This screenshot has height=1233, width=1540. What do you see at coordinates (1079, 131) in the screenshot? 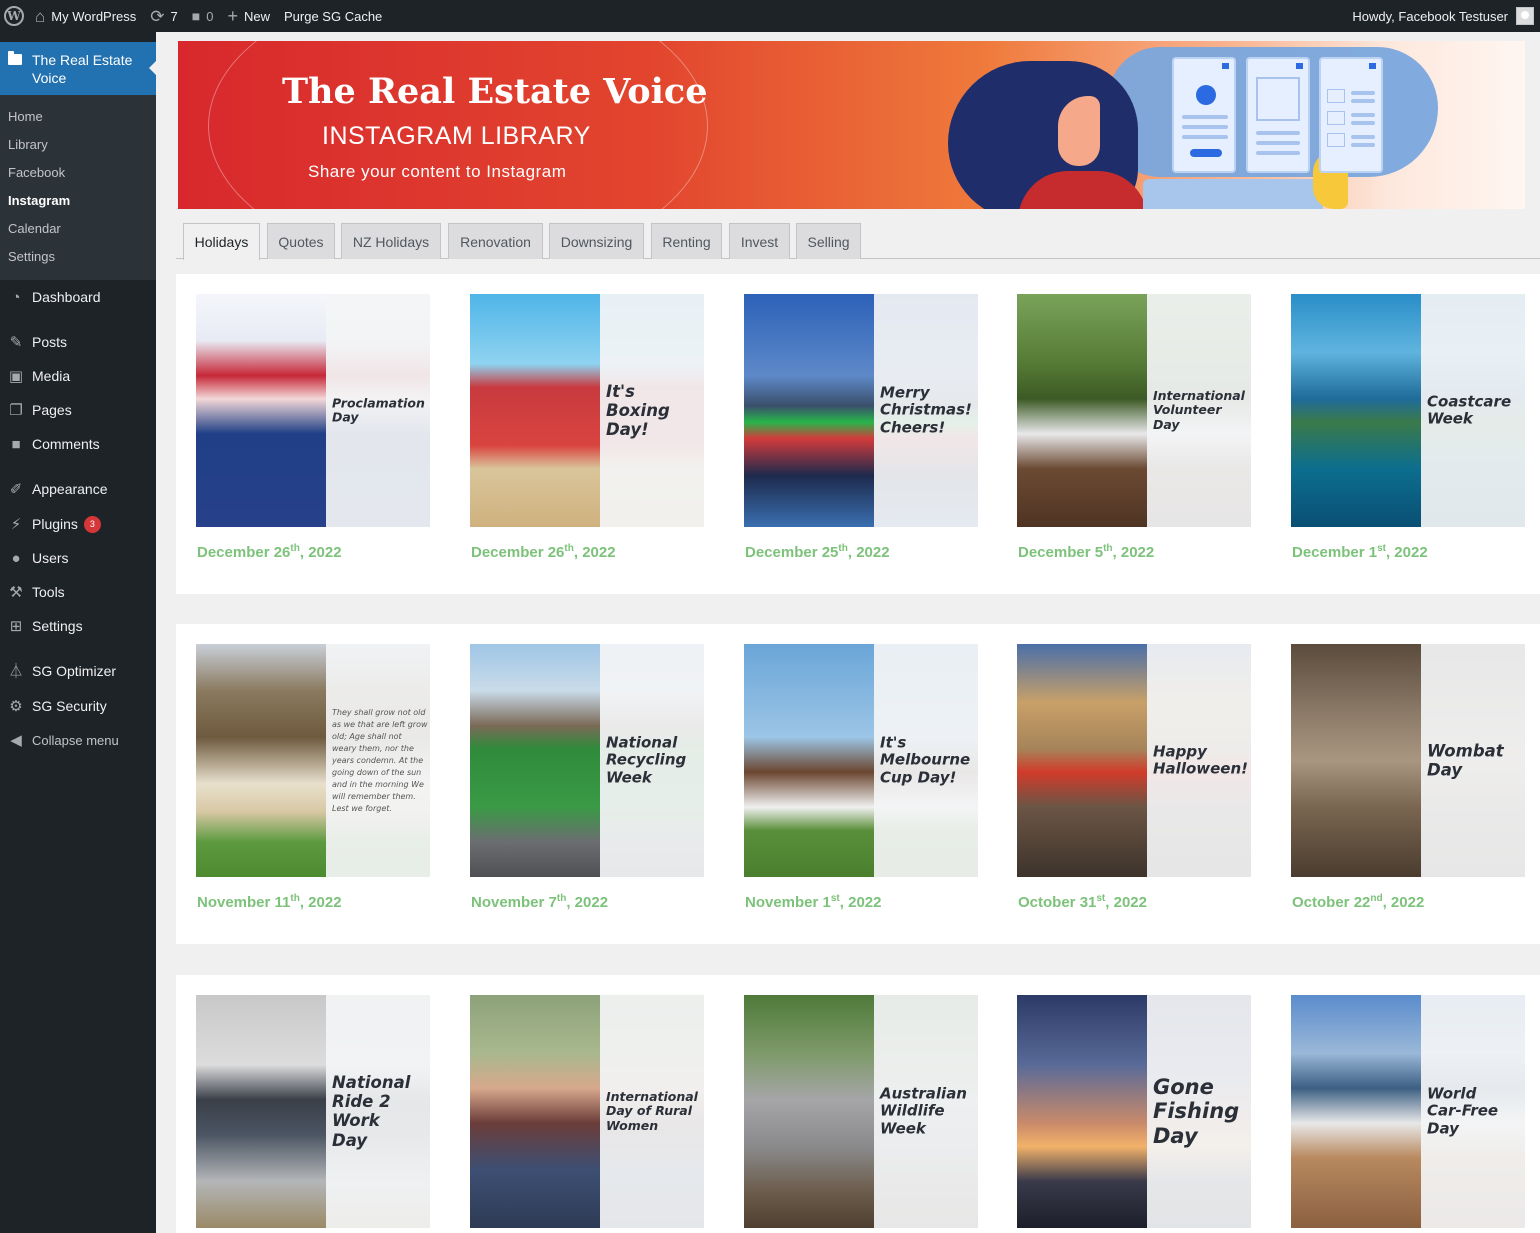
I see `illustration-face` at bounding box center [1079, 131].